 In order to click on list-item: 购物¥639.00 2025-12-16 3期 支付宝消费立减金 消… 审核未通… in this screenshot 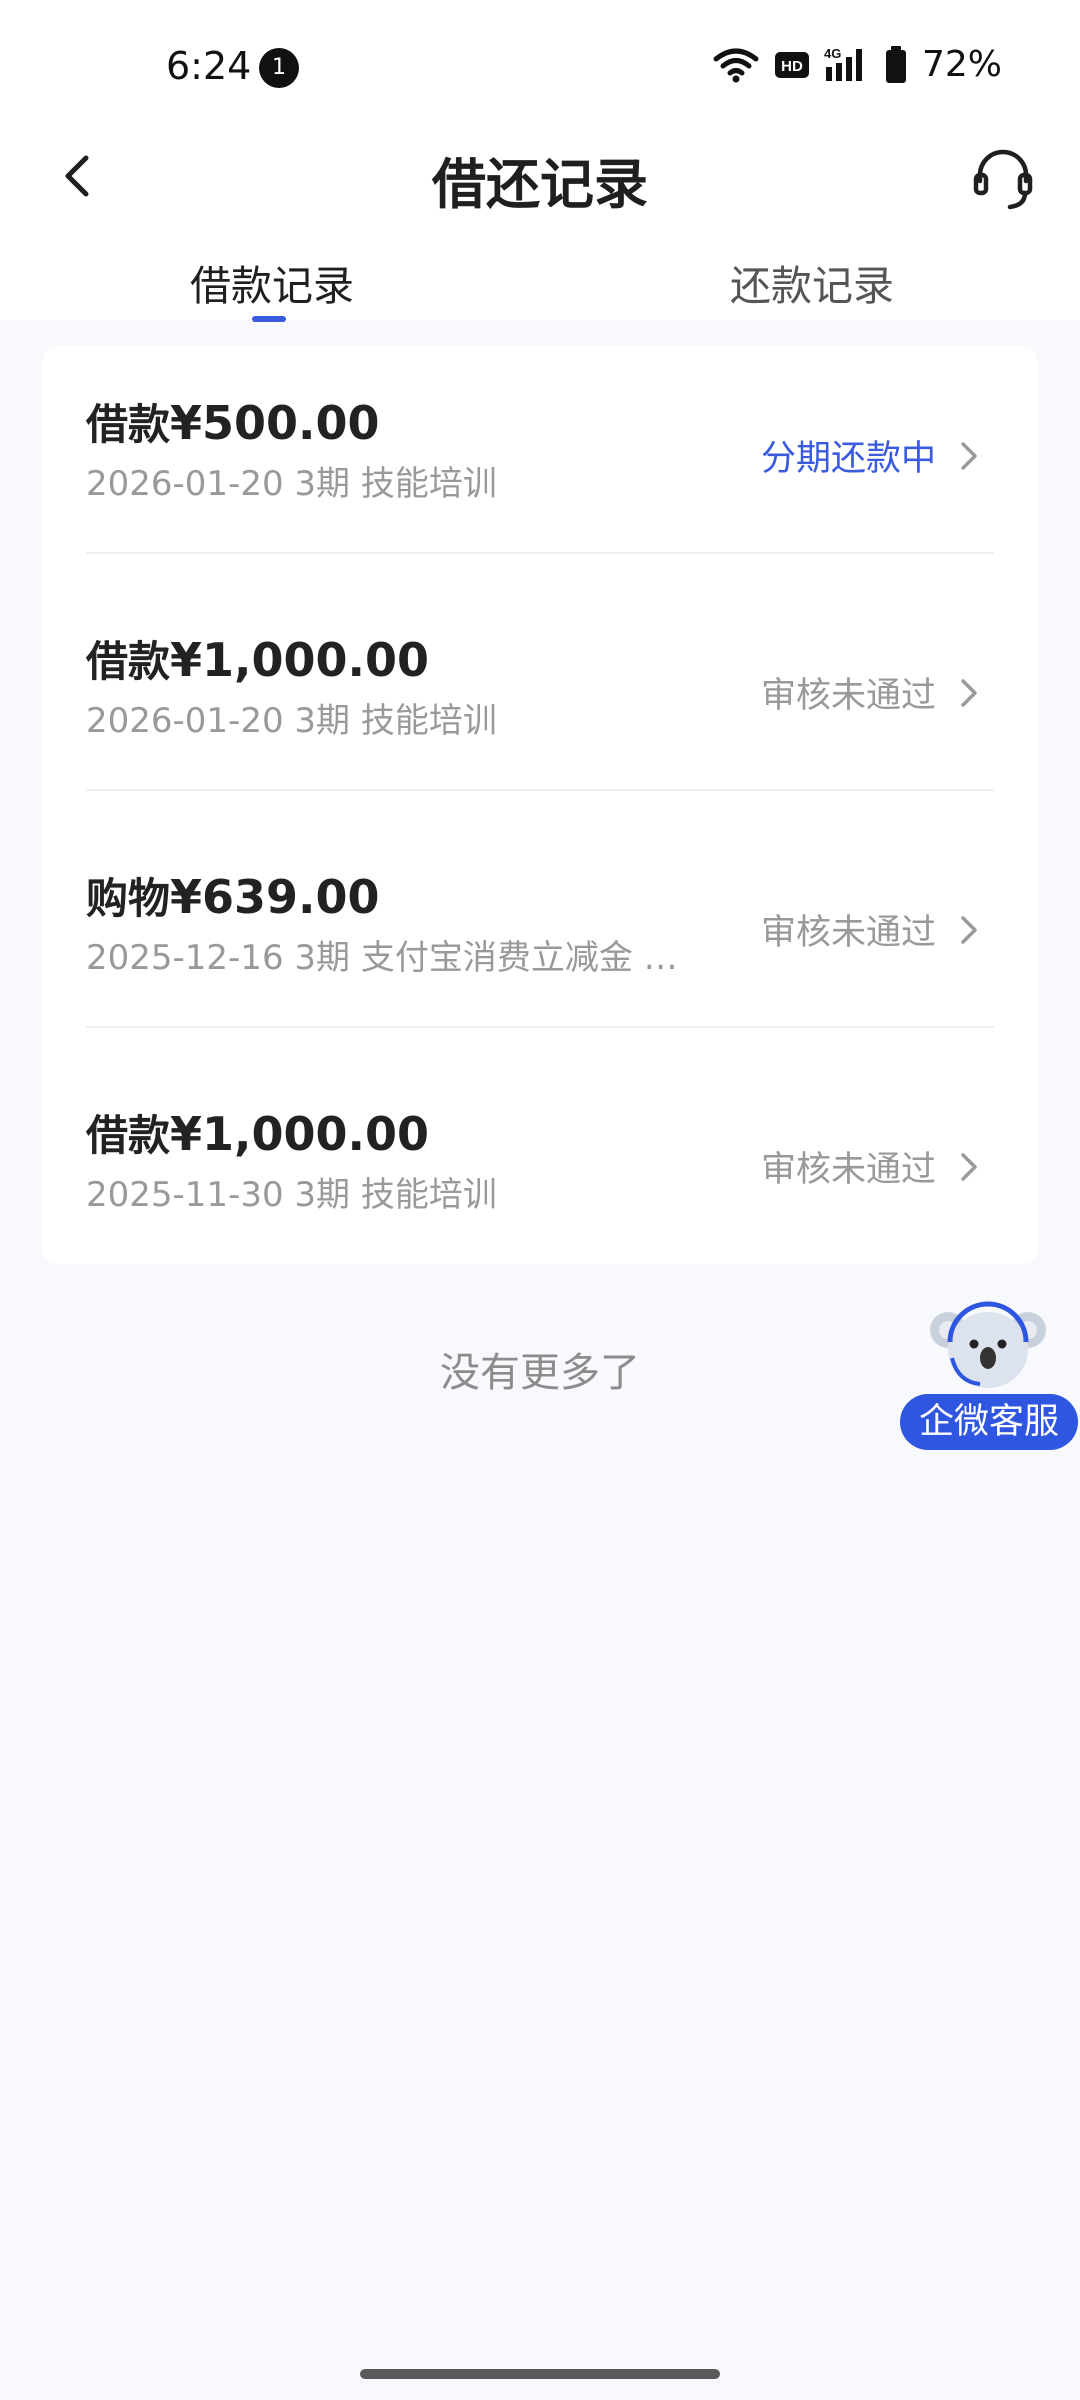, I will do `click(540, 938)`.